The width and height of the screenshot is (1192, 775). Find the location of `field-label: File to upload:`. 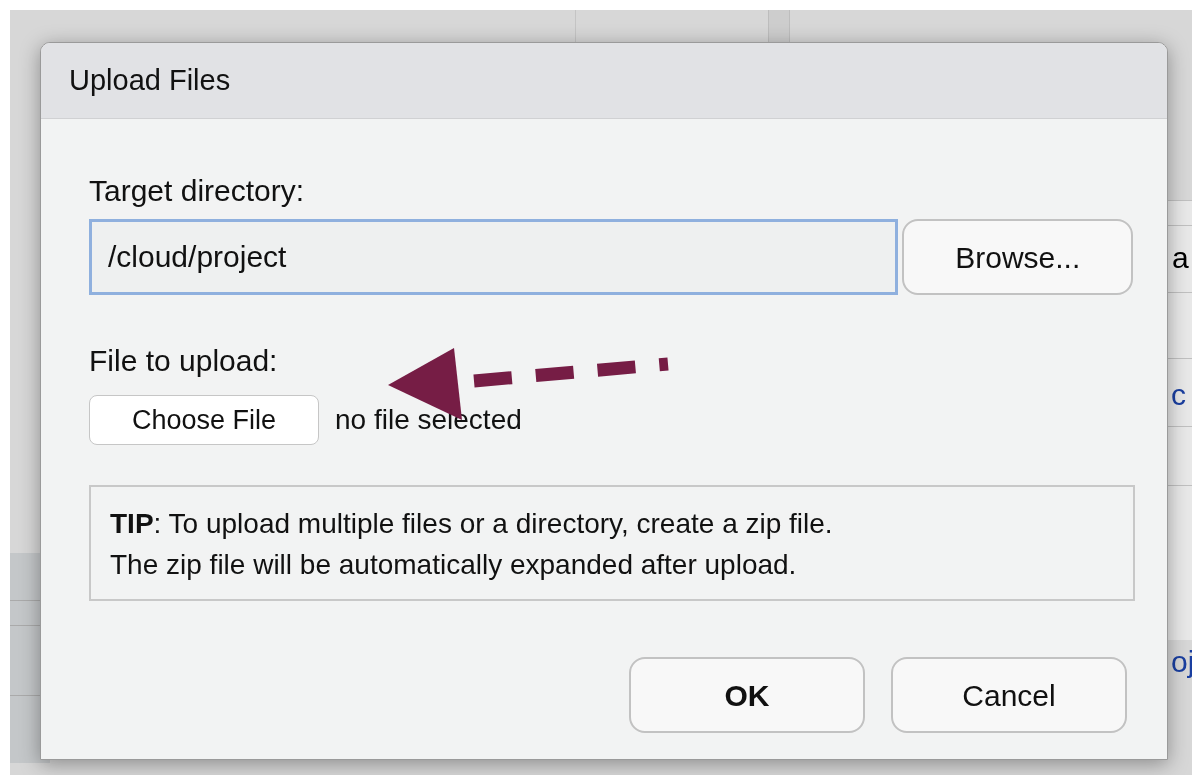

field-label: File to upload: is located at coordinates (183, 361).